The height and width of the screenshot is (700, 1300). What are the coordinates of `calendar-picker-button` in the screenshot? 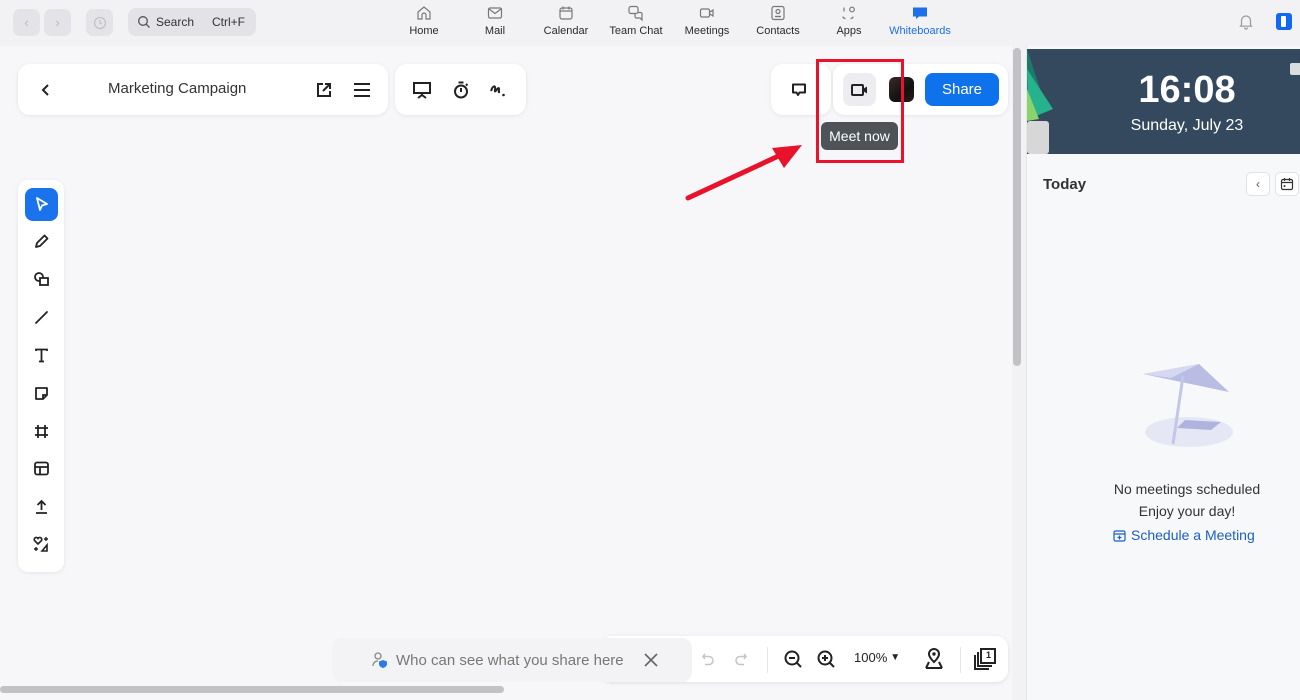 It's located at (1287, 184).